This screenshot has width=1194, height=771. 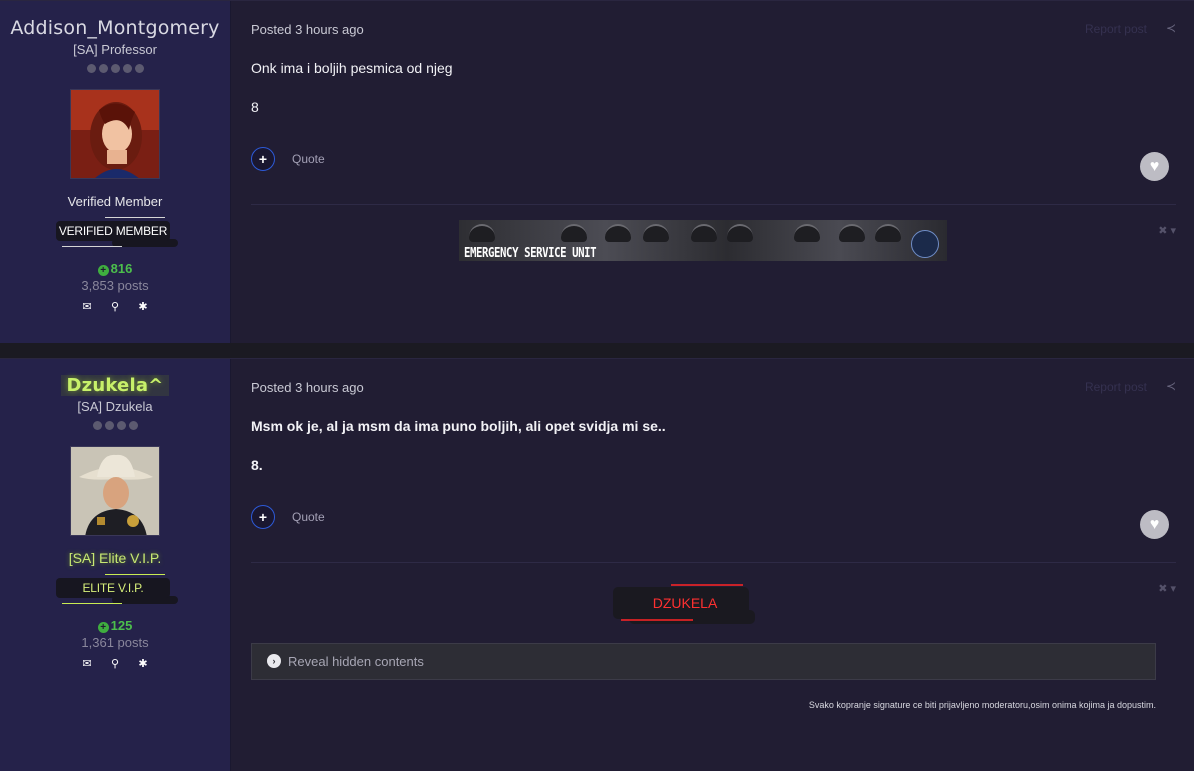 I want to click on username: Dzukela^, so click(x=115, y=385).